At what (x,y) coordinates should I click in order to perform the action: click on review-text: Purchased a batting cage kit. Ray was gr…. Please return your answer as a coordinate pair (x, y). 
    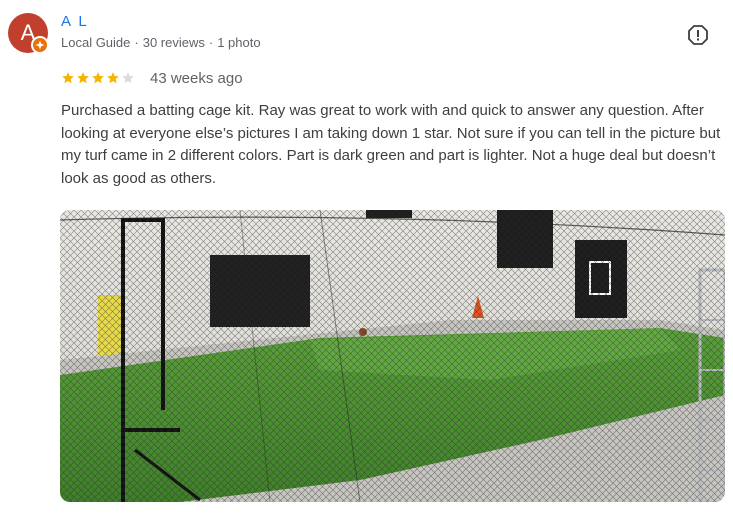
    Looking at the image, I should click on (391, 144).